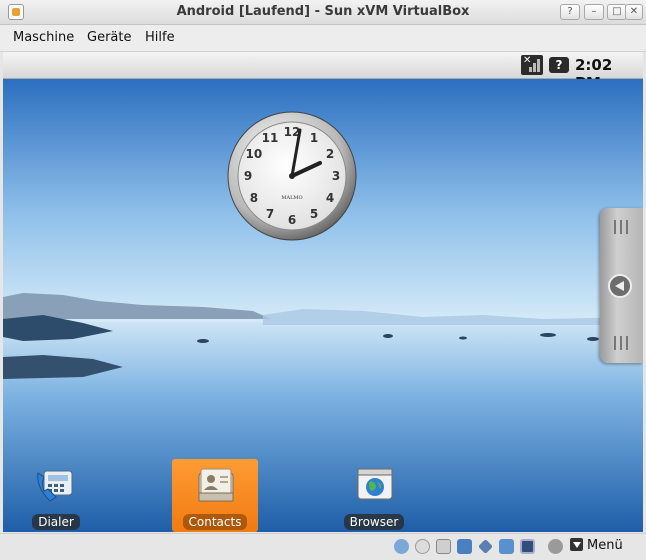  Describe the element at coordinates (506, 546) in the screenshot. I see `shared-folder-icon` at that location.